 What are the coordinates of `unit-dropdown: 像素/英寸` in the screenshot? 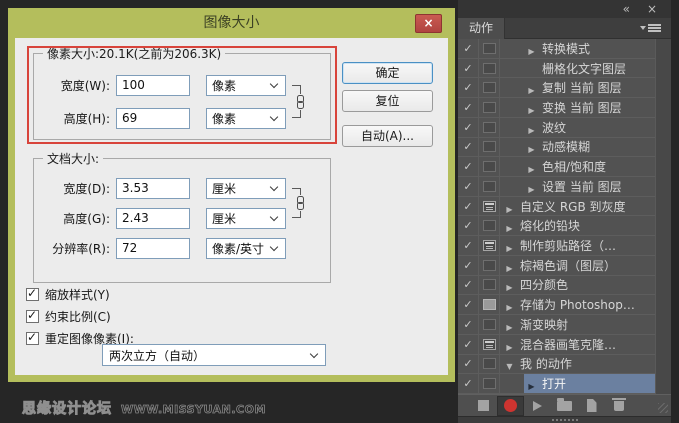 It's located at (246, 248).